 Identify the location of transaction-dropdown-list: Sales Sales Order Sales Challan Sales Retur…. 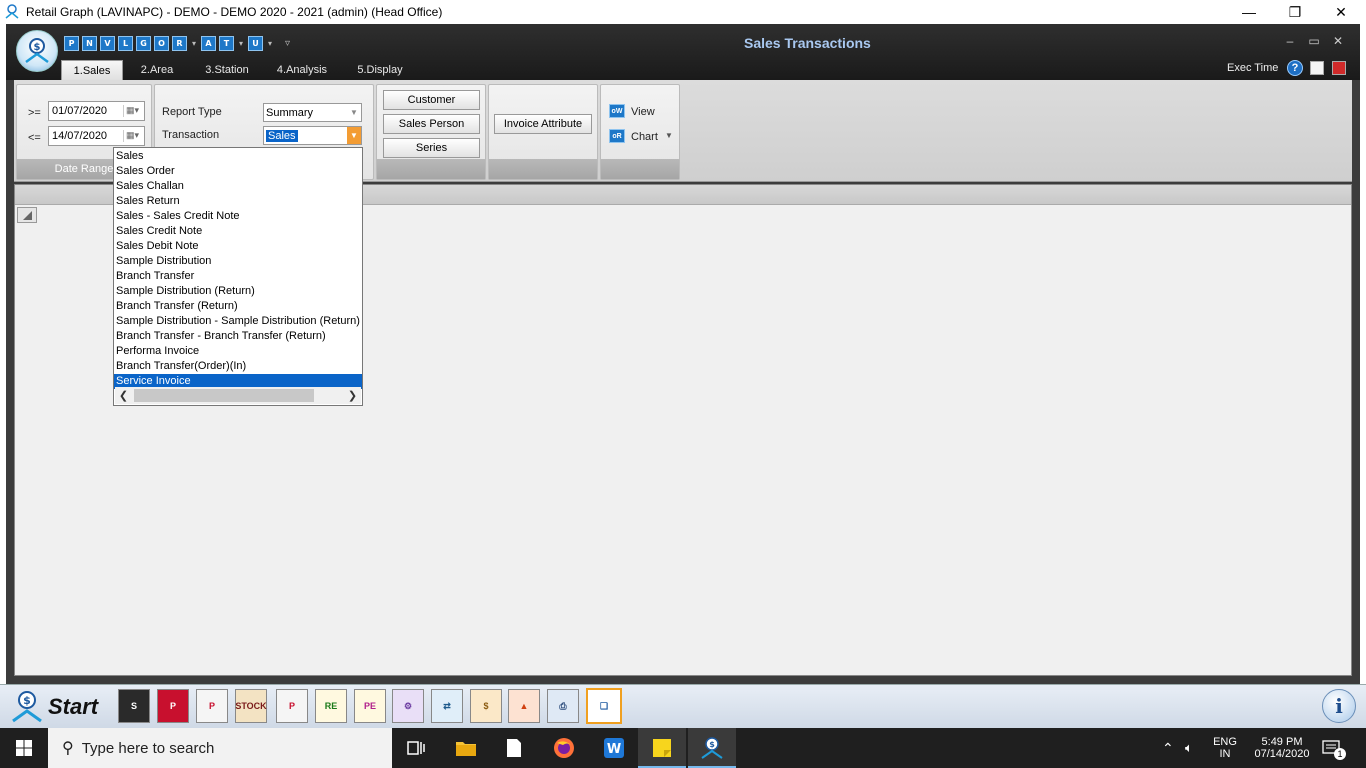
(238, 276).